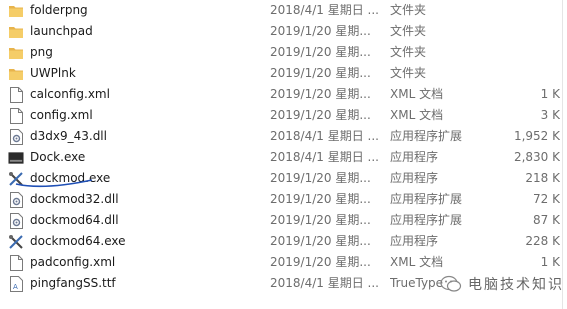  Describe the element at coordinates (536, 136) in the screenshot. I see `file-size: 1,952 K` at that location.